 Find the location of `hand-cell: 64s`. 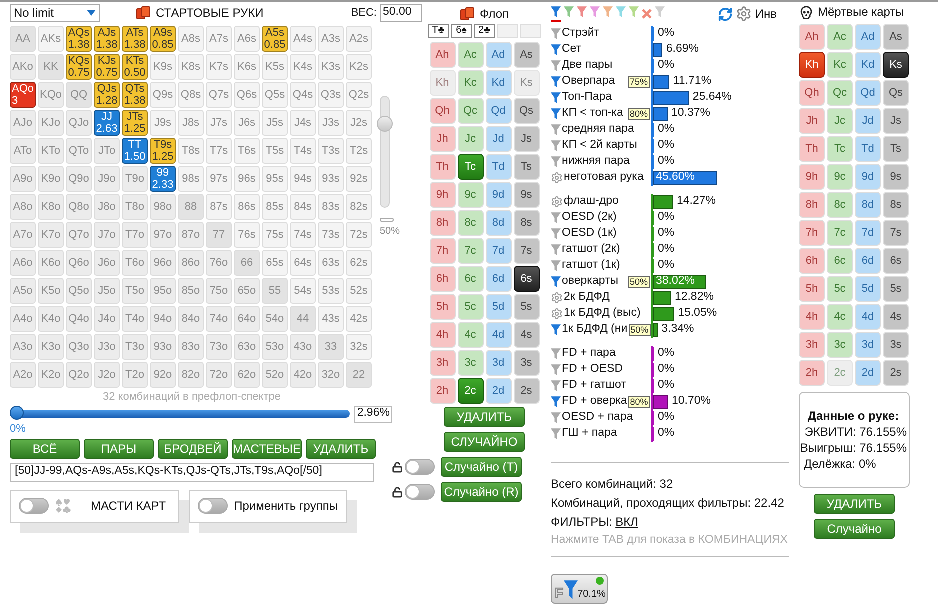

hand-cell: 64s is located at coordinates (303, 263).